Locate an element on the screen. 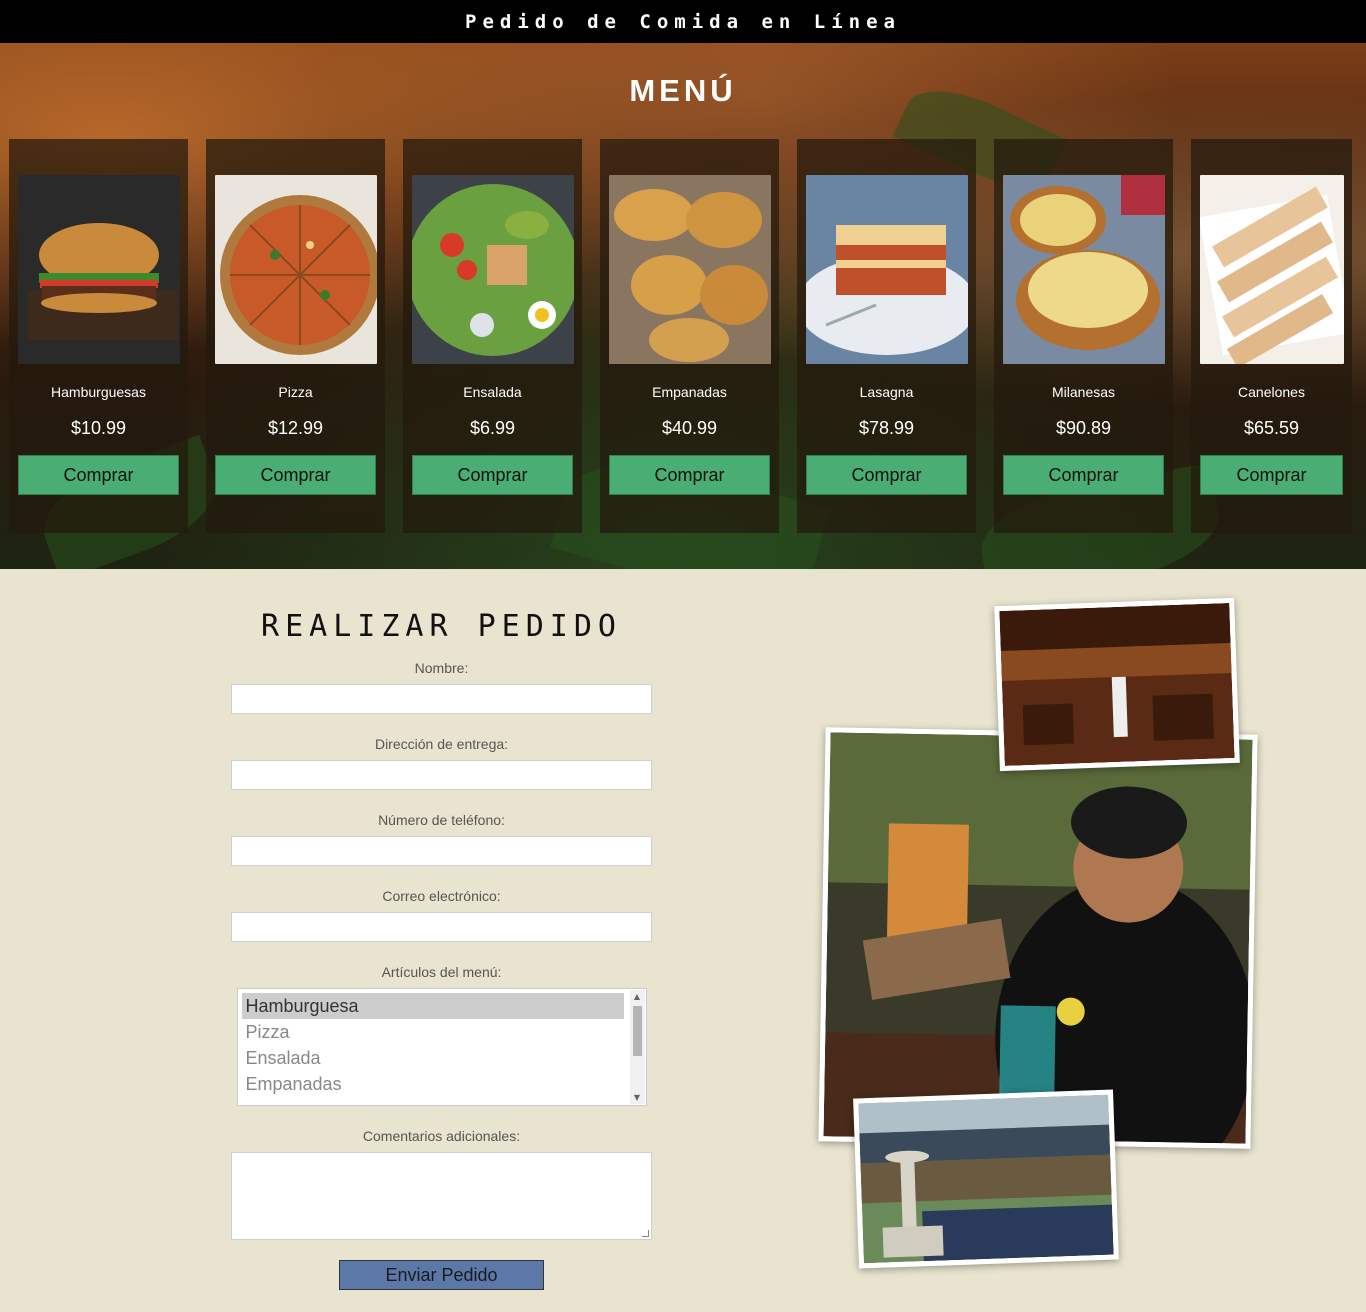 Image resolution: width=1366 pixels, height=1312 pixels. listbox-option: Pizza is located at coordinates (433, 1032).